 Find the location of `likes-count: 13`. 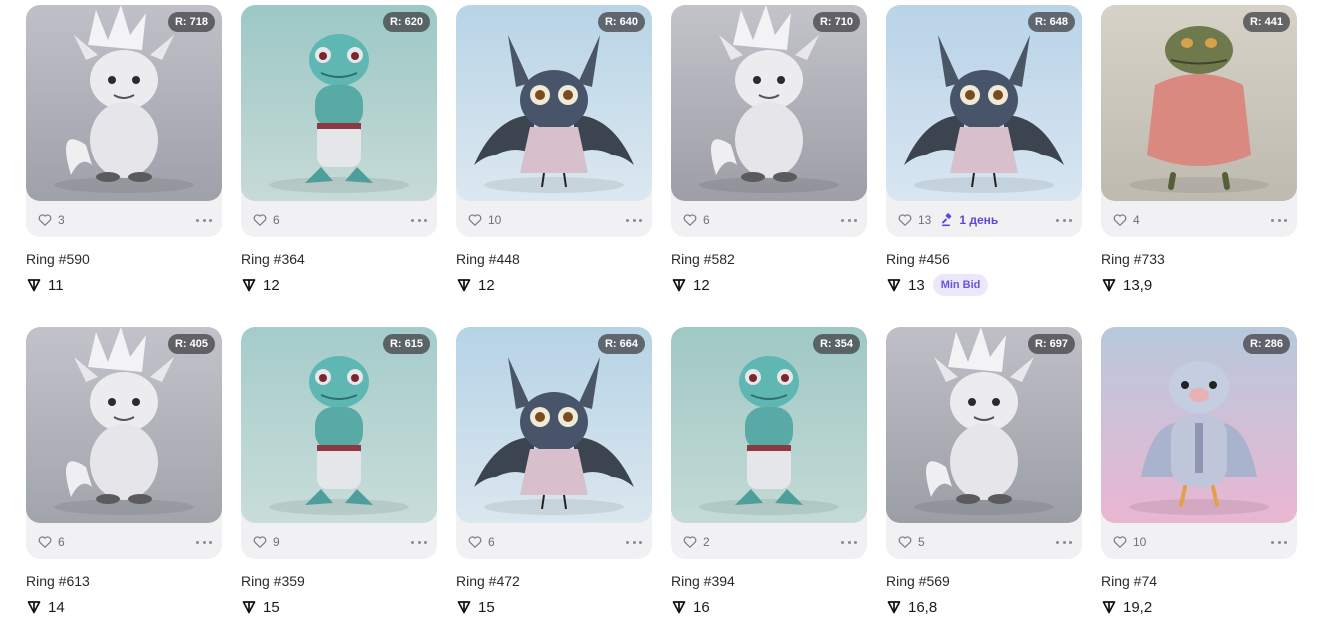

likes-count: 13 is located at coordinates (925, 220).